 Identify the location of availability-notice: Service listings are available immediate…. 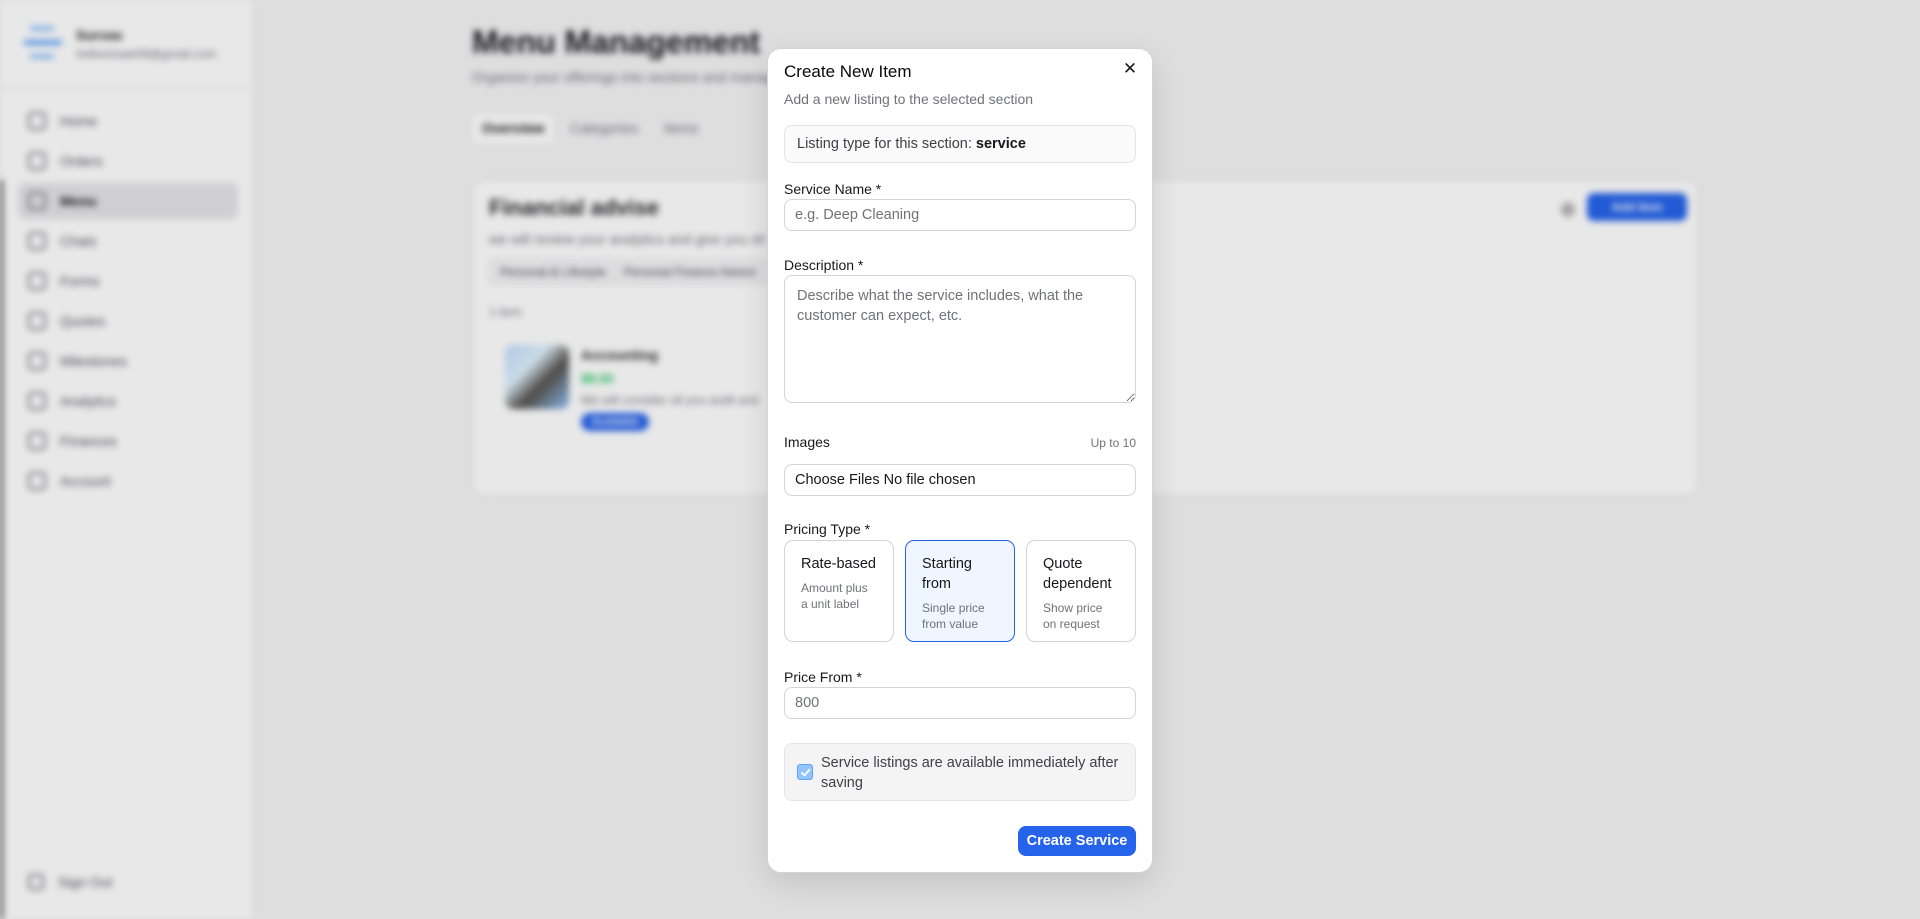
(960, 772).